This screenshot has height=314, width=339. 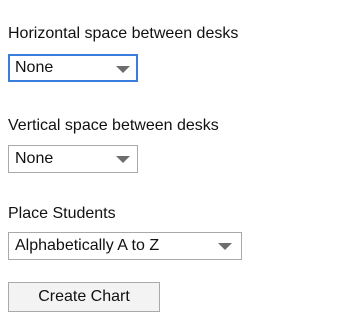 What do you see at coordinates (73, 159) in the screenshot?
I see `vertical-space-select: None` at bounding box center [73, 159].